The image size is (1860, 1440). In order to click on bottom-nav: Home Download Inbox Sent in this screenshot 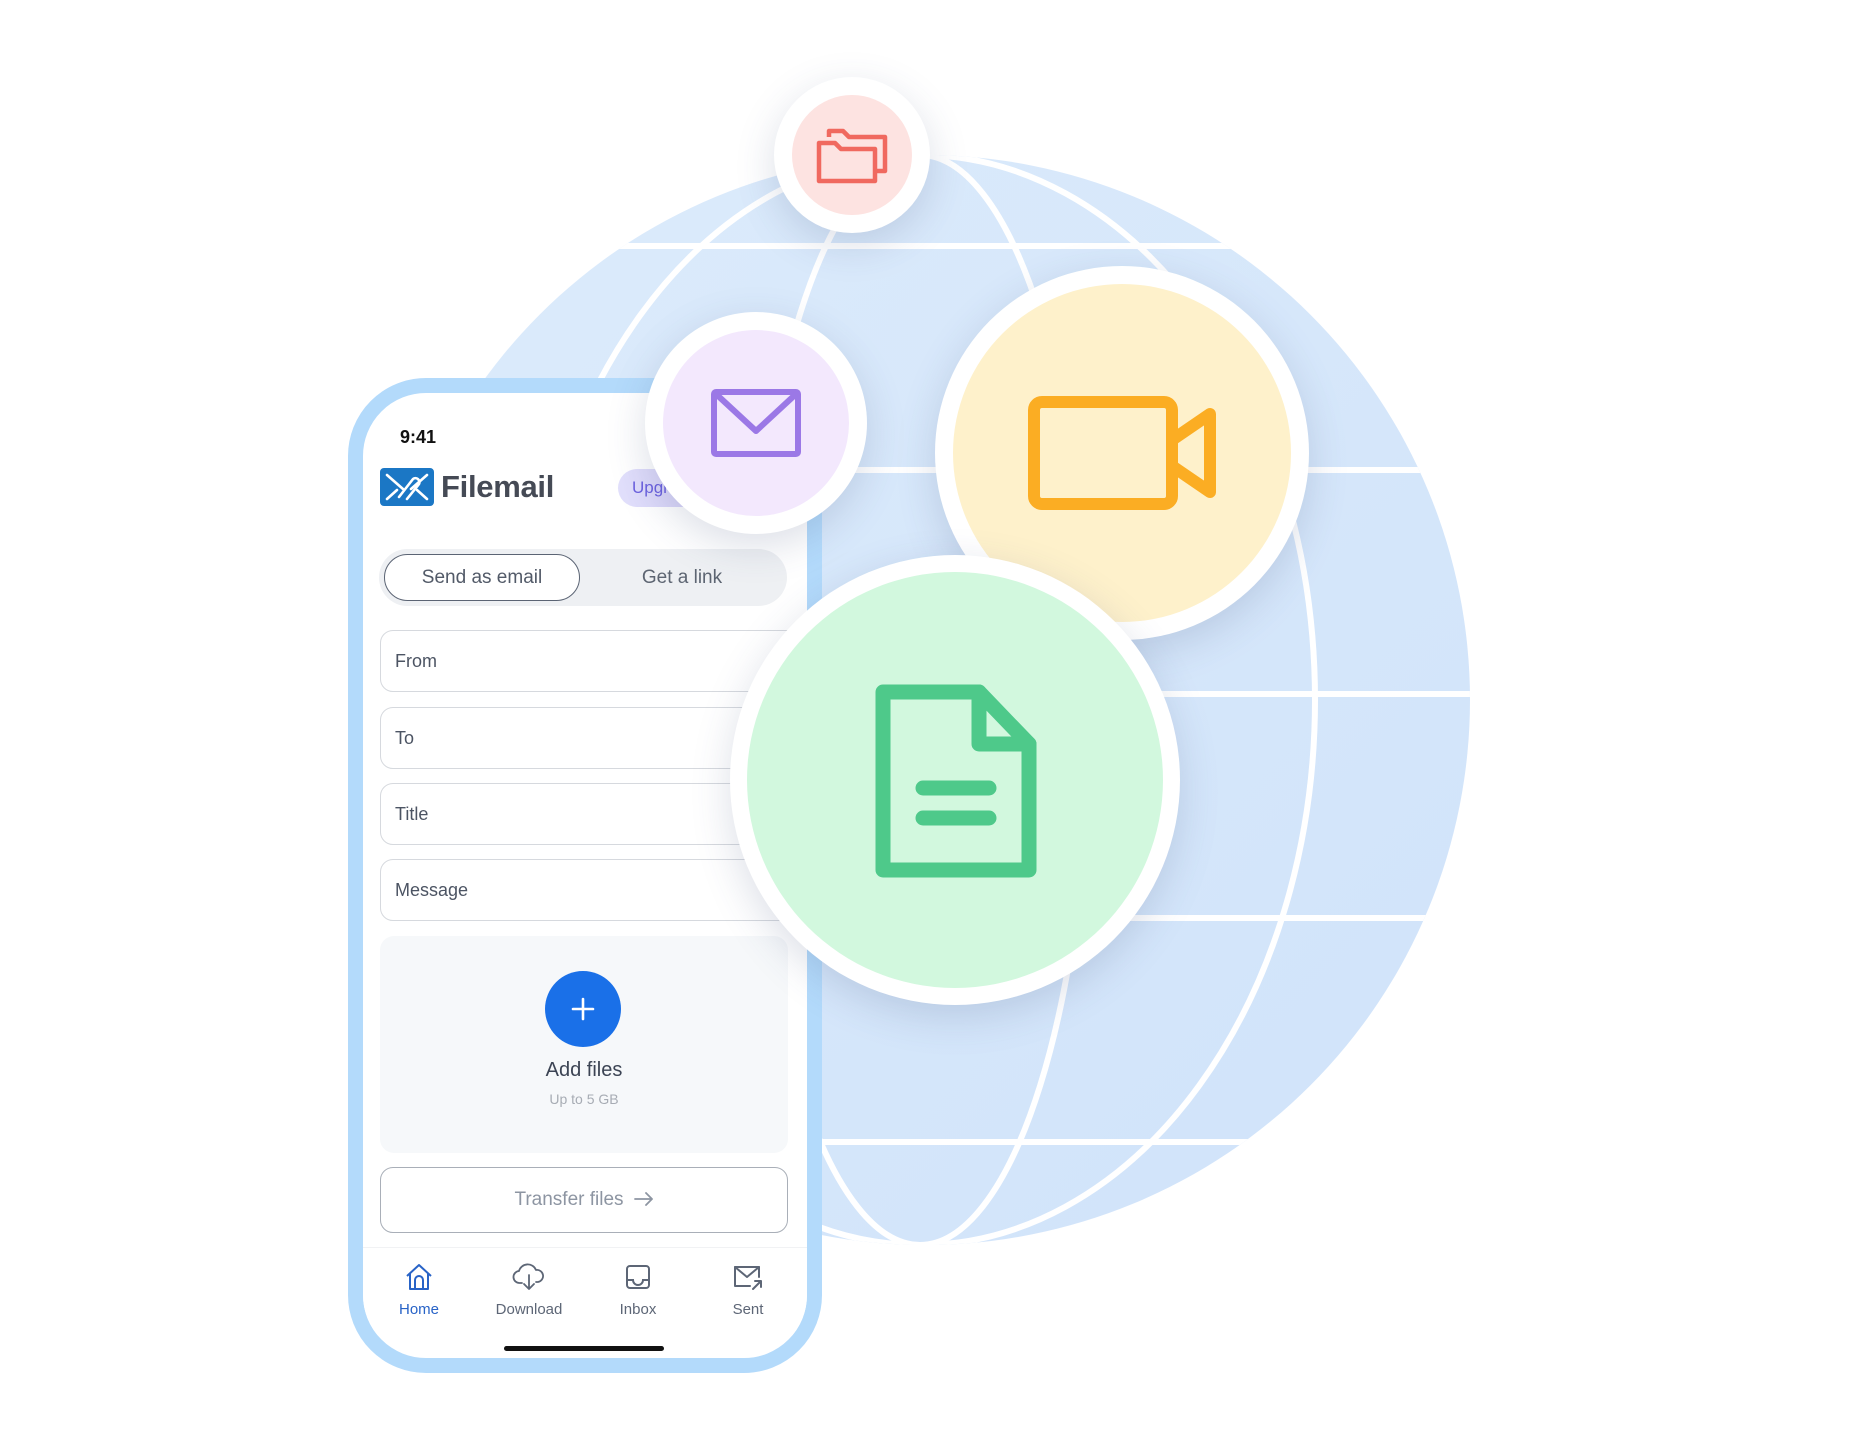, I will do `click(585, 1290)`.